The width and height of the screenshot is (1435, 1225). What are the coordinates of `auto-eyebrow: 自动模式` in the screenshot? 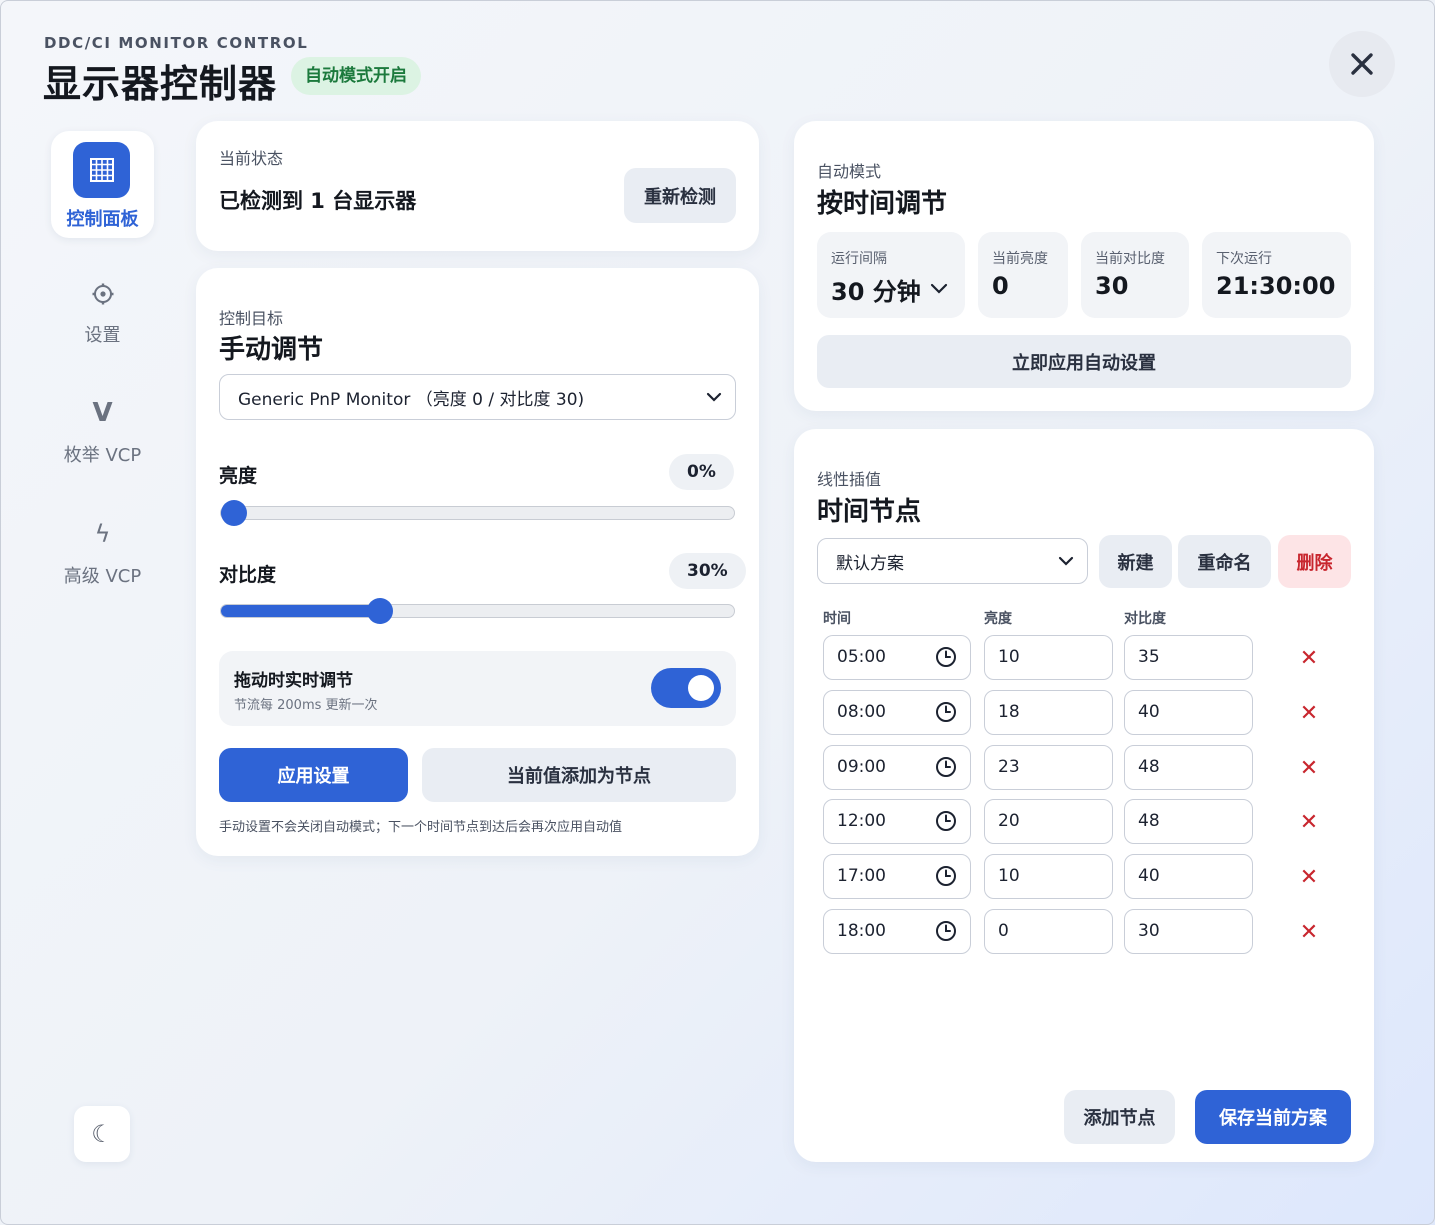 It's located at (849, 171).